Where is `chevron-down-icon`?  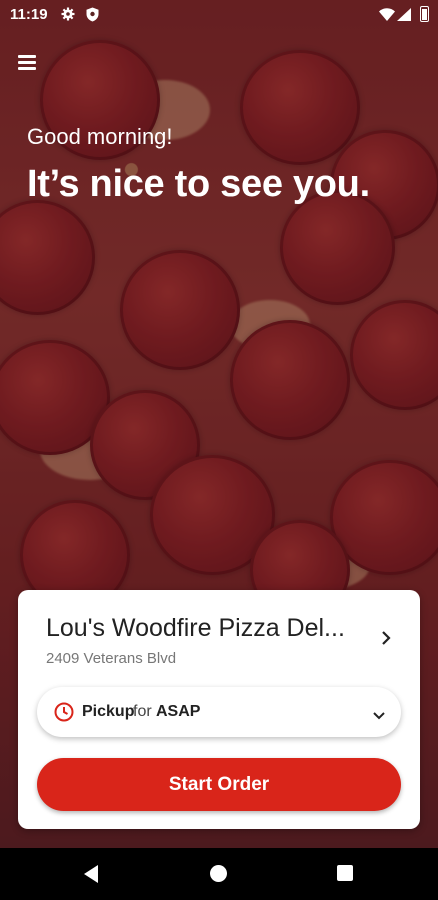 chevron-down-icon is located at coordinates (379, 716).